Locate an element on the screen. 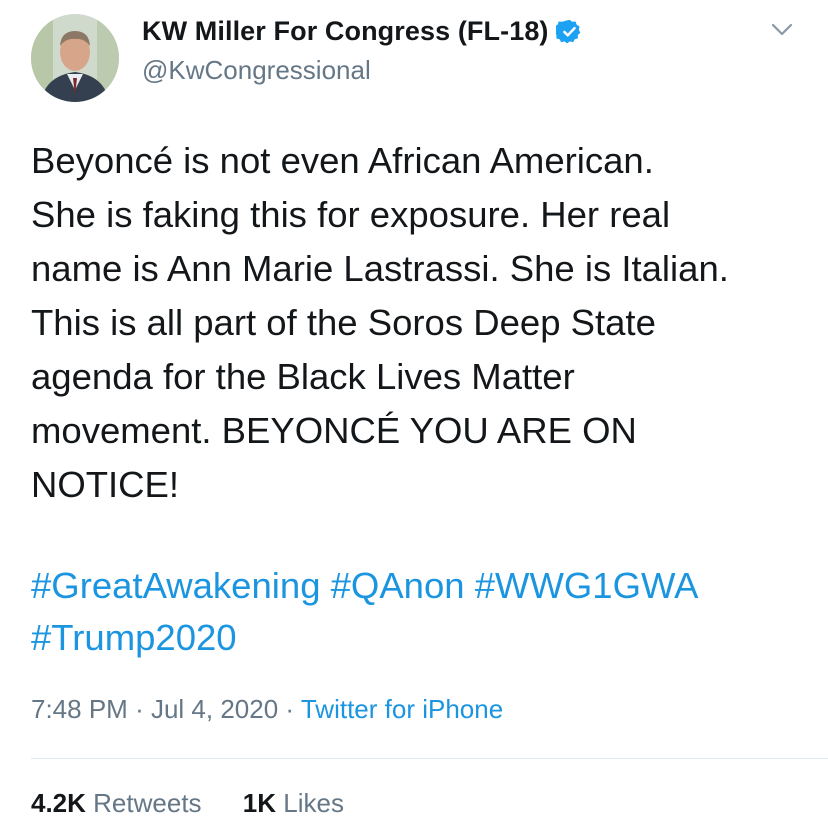  retweets-label: Retweets is located at coordinates (147, 803).